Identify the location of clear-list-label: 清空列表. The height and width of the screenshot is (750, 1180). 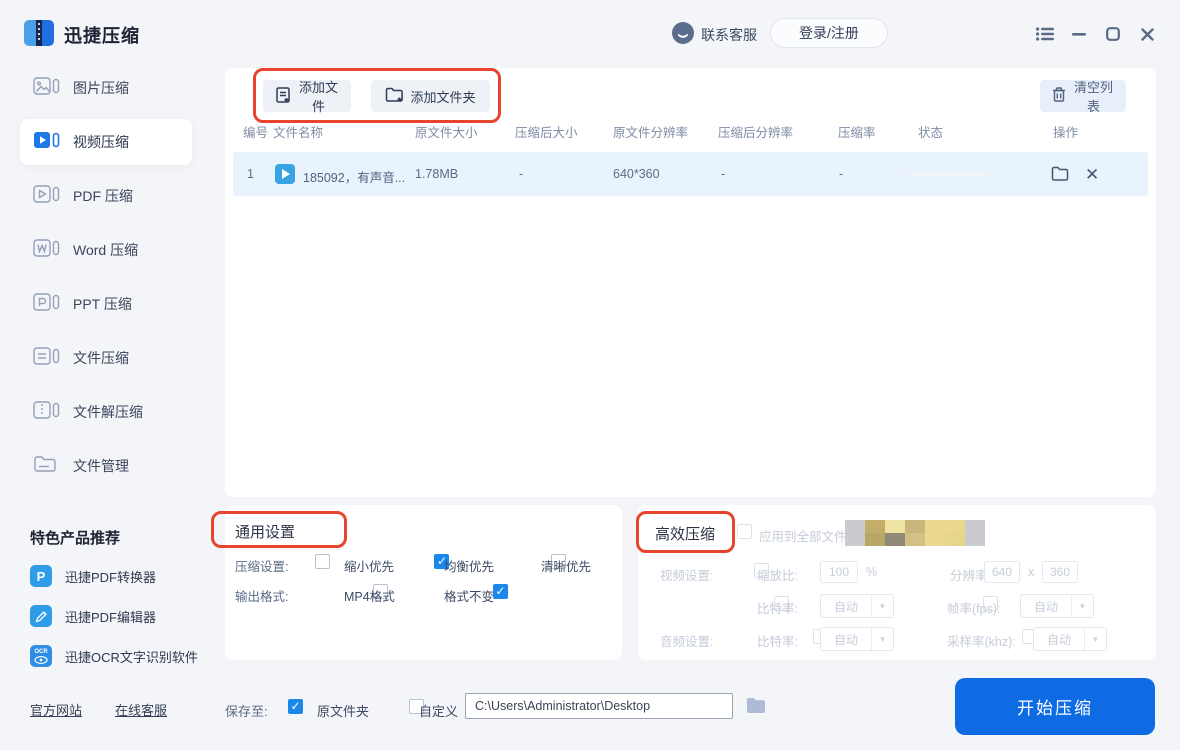
(1093, 97).